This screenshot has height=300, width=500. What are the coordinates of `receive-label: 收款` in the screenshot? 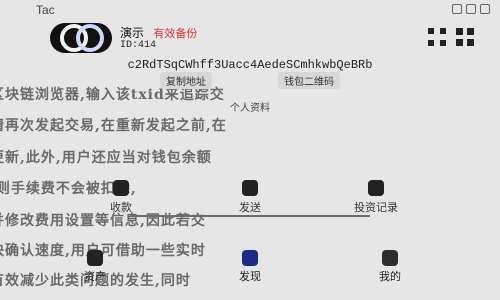 It's located at (121, 208).